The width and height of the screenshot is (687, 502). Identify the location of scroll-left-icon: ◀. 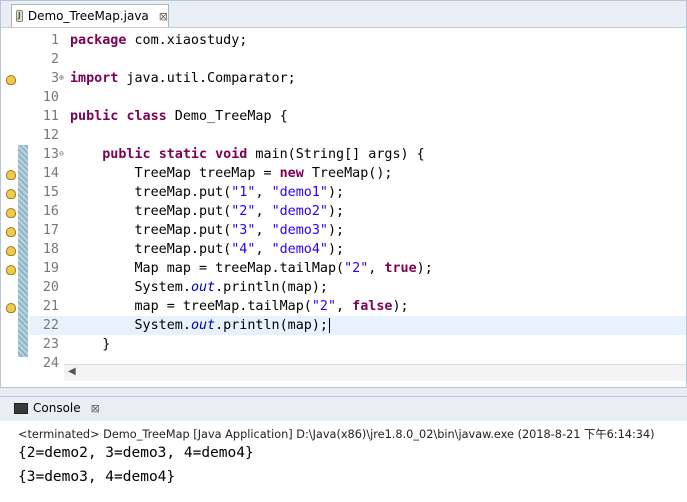
(72, 371).